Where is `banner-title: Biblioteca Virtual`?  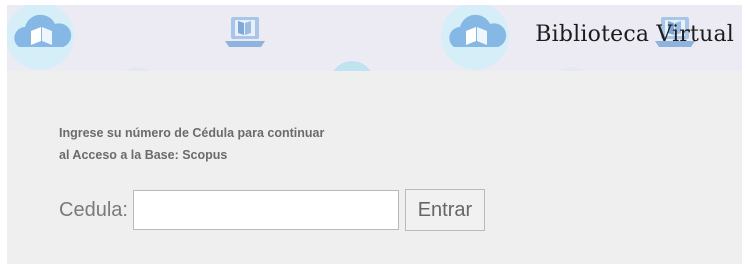 banner-title: Biblioteca Virtual is located at coordinates (634, 34).